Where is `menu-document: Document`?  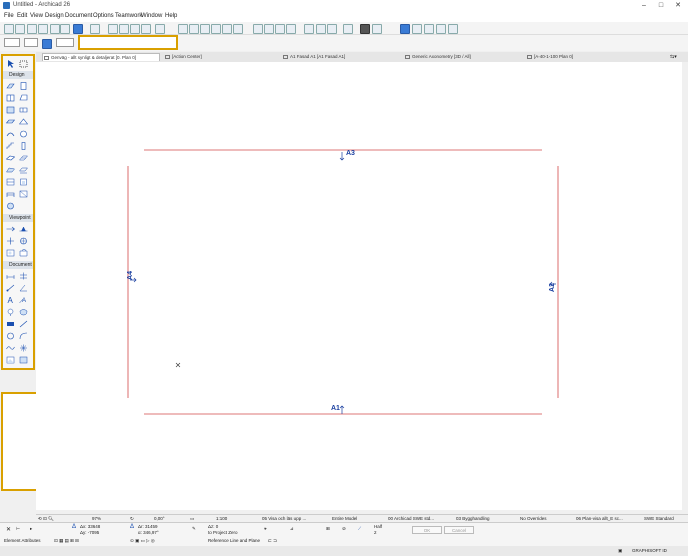
menu-document: Document is located at coordinates (78, 16).